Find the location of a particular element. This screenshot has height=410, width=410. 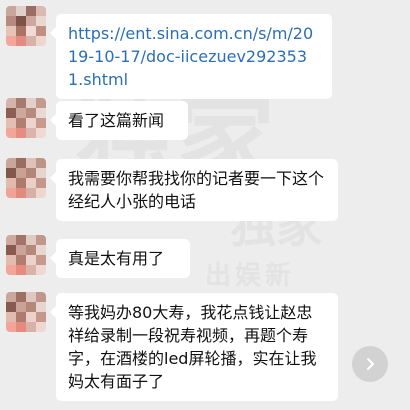

message-bubble: 真是太有用了 is located at coordinates (120, 258).